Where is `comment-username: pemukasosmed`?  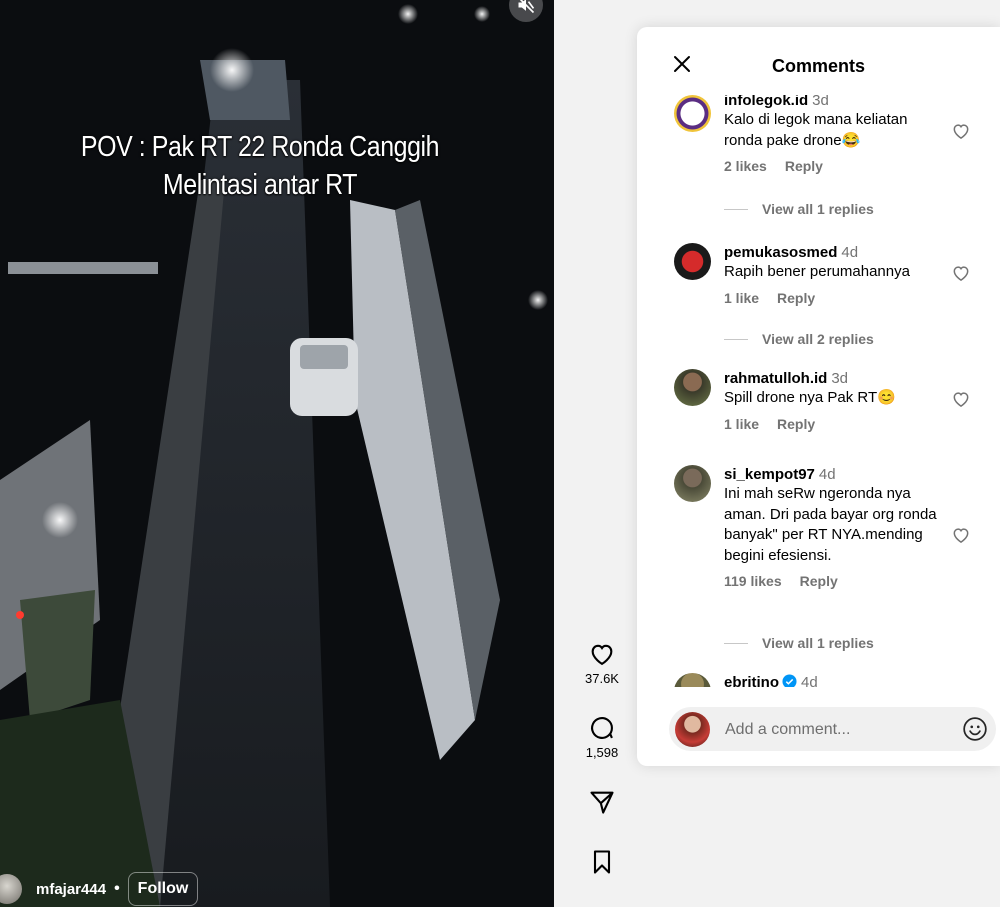 comment-username: pemukasosmed is located at coordinates (780, 252).